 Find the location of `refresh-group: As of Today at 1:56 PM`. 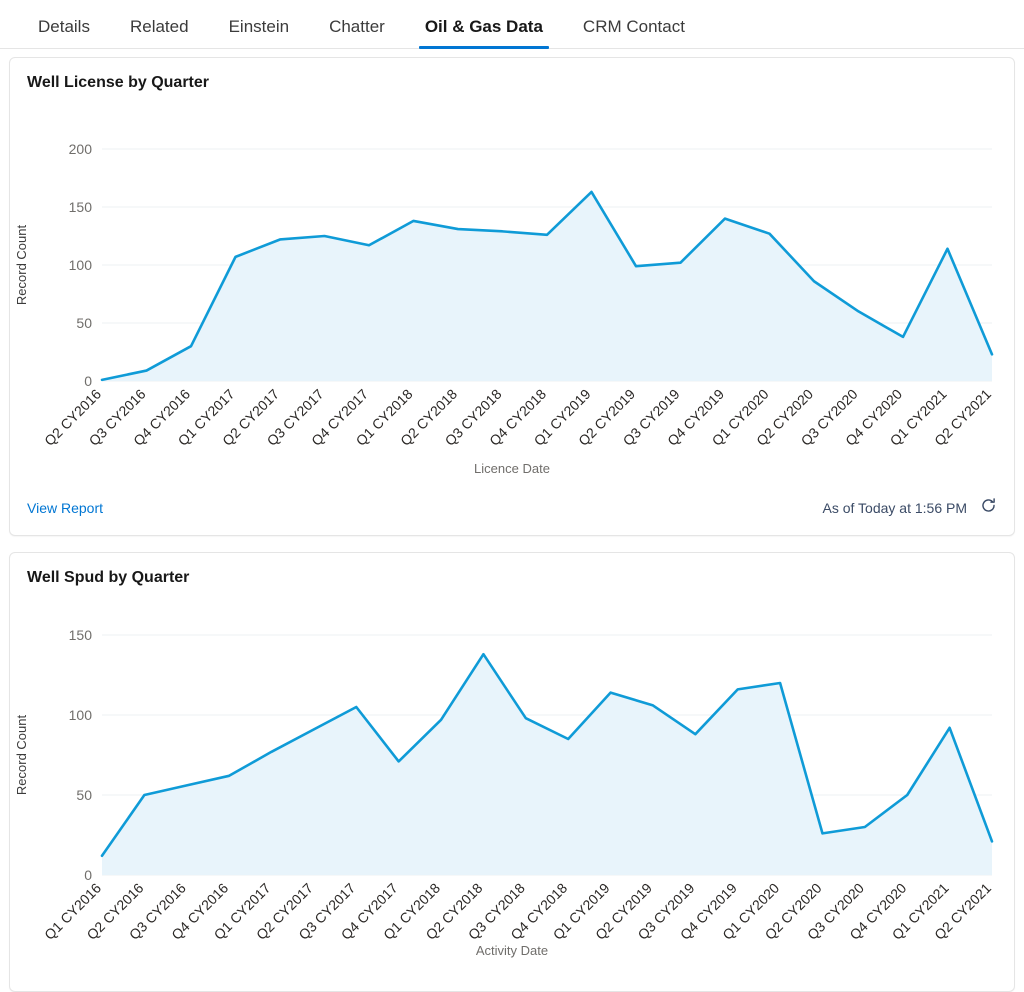

refresh-group: As of Today at 1:56 PM is located at coordinates (910, 508).